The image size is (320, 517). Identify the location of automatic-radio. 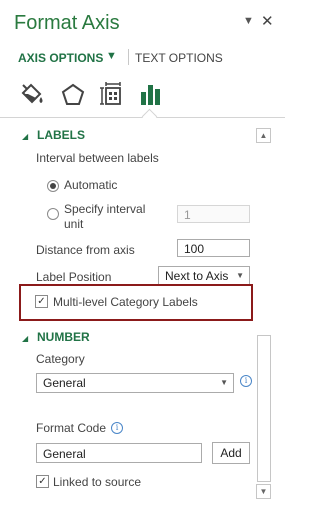
(53, 186).